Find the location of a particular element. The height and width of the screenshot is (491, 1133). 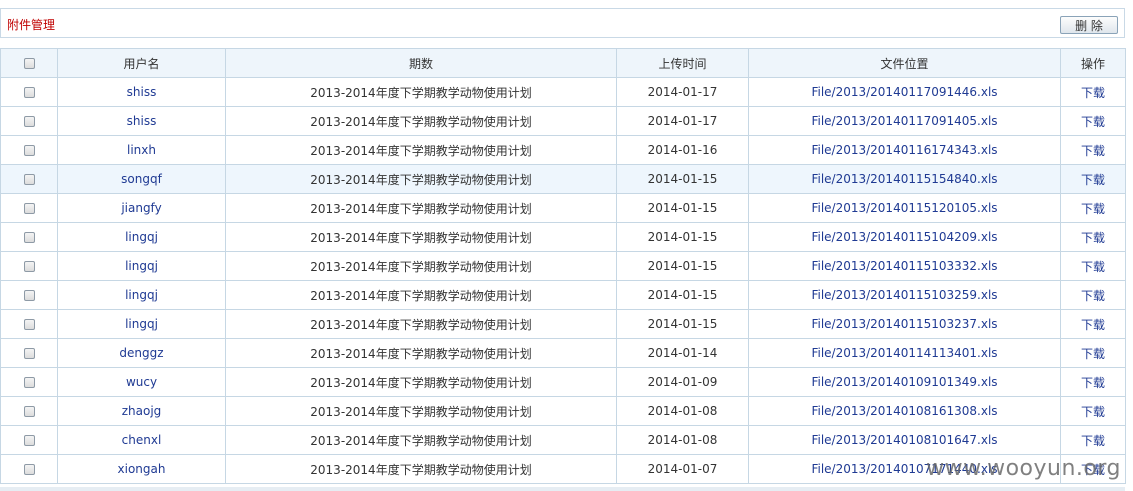

cell-user: chenxl is located at coordinates (141, 440).